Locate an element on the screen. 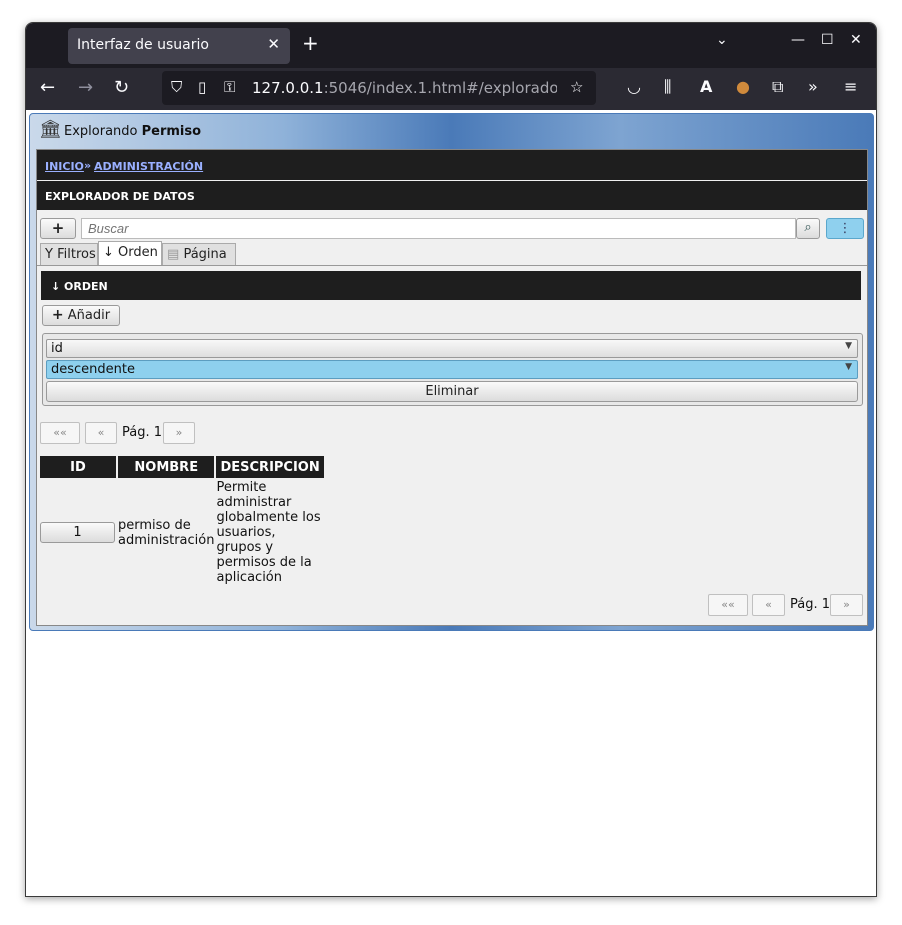  page-icon: ▤ is located at coordinates (173, 254).